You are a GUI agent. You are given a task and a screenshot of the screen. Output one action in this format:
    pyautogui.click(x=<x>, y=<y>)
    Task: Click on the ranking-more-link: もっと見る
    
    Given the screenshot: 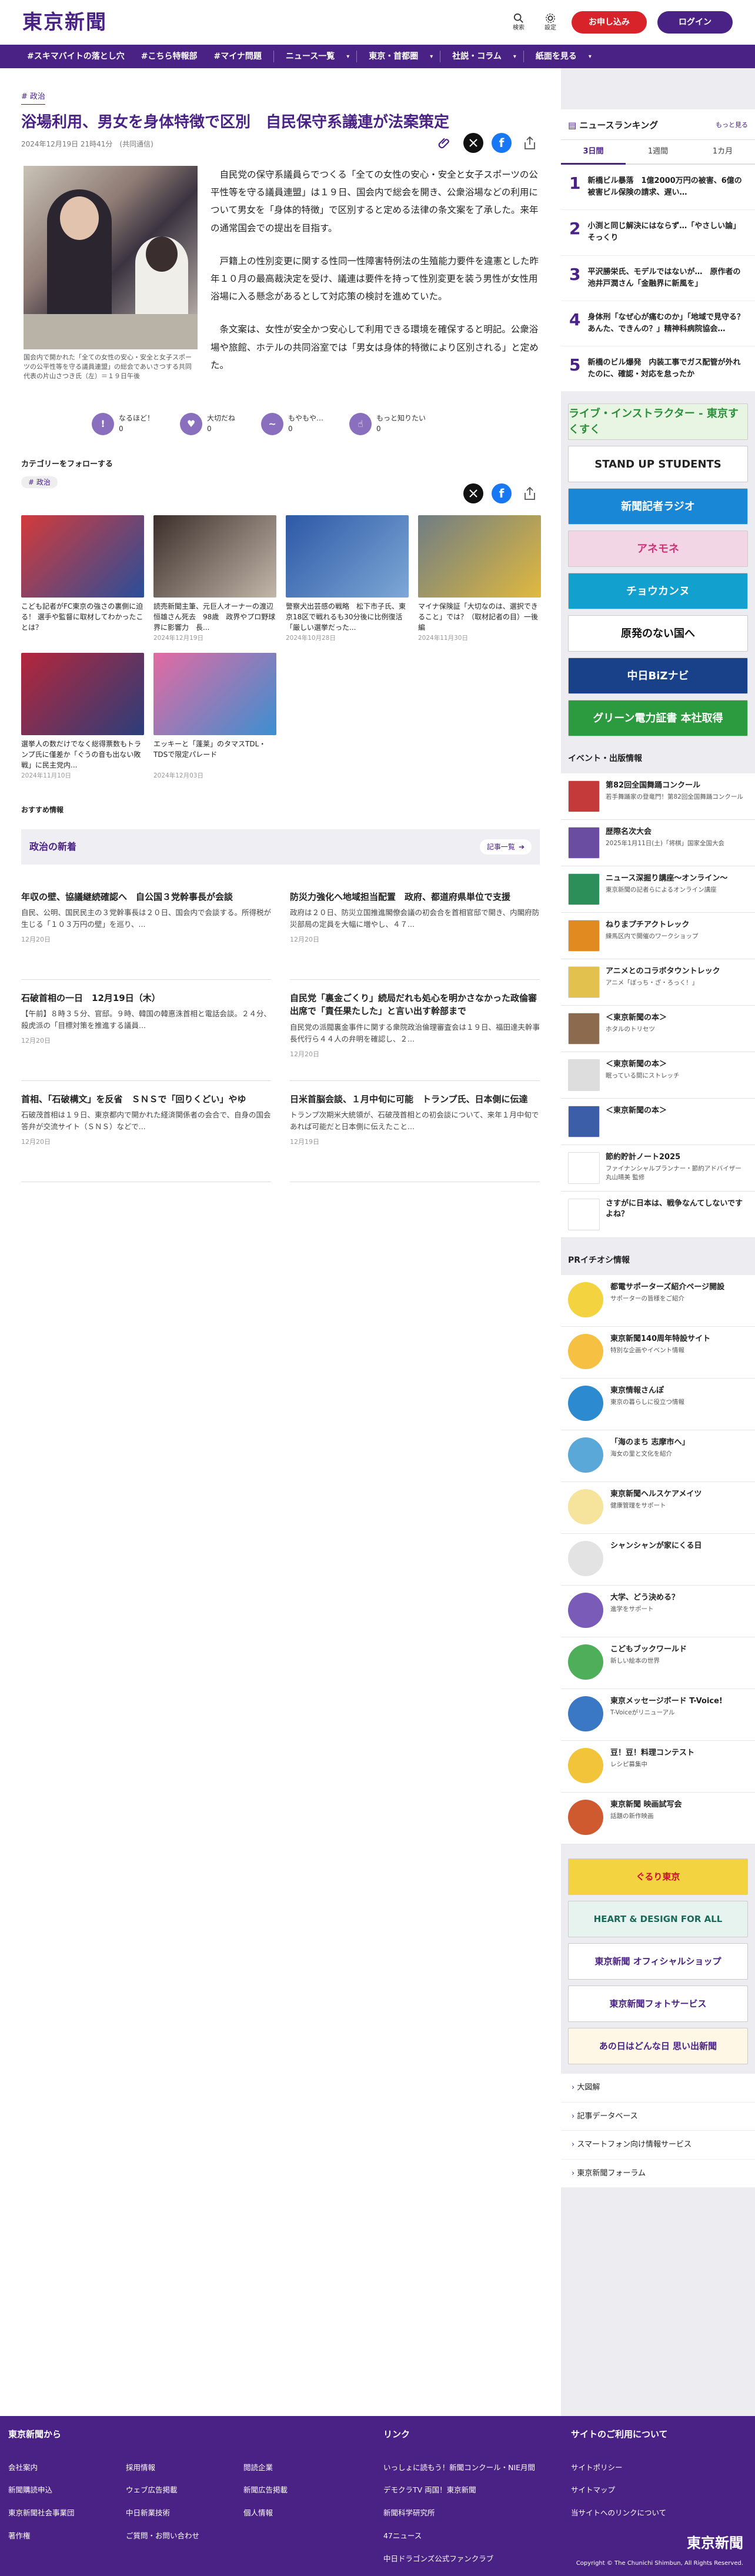 What is the action you would take?
    pyautogui.click(x=732, y=126)
    